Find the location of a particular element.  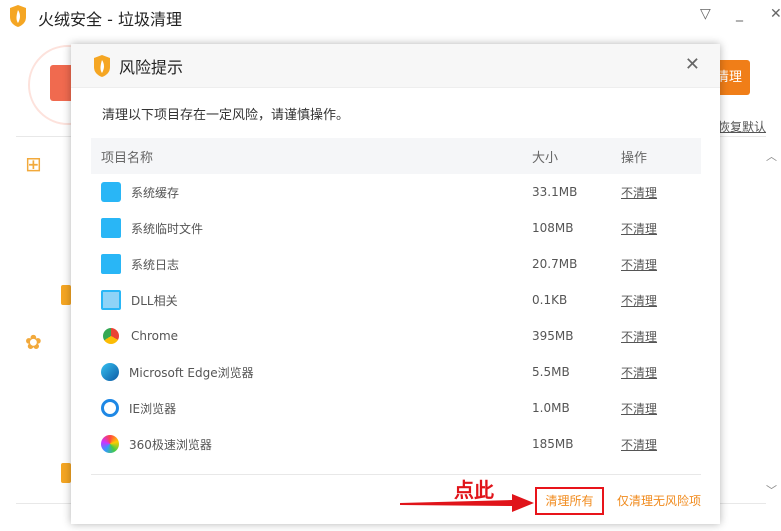

item-name-cell: DLL相关 is located at coordinates (311, 300).